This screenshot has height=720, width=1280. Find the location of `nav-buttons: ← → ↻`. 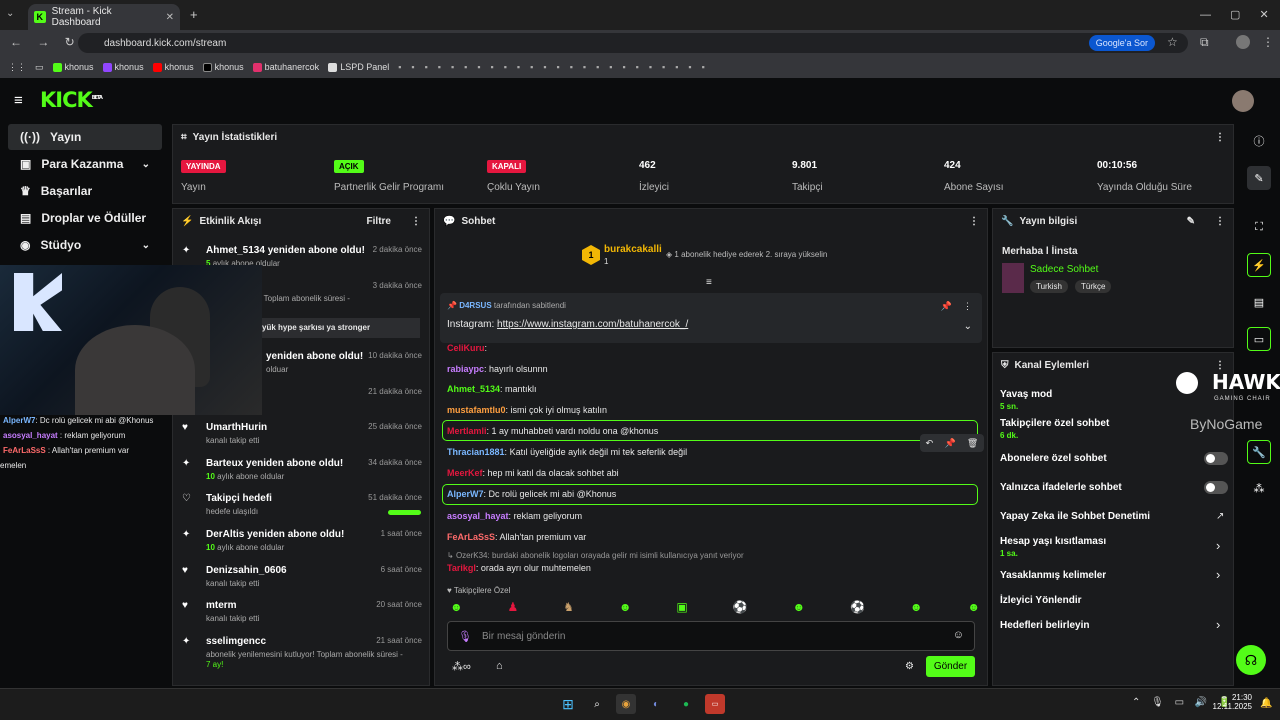

nav-buttons: ← → ↻ is located at coordinates (42, 42).